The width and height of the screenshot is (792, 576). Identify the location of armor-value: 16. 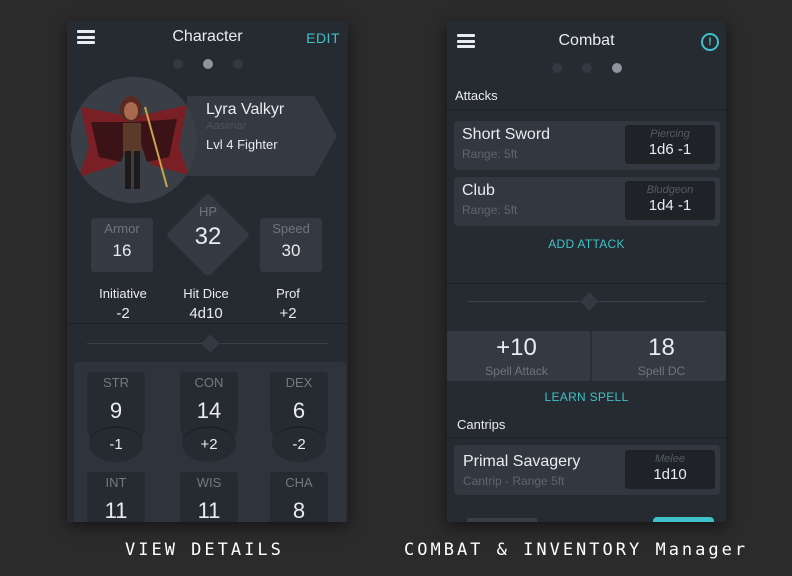
(122, 250).